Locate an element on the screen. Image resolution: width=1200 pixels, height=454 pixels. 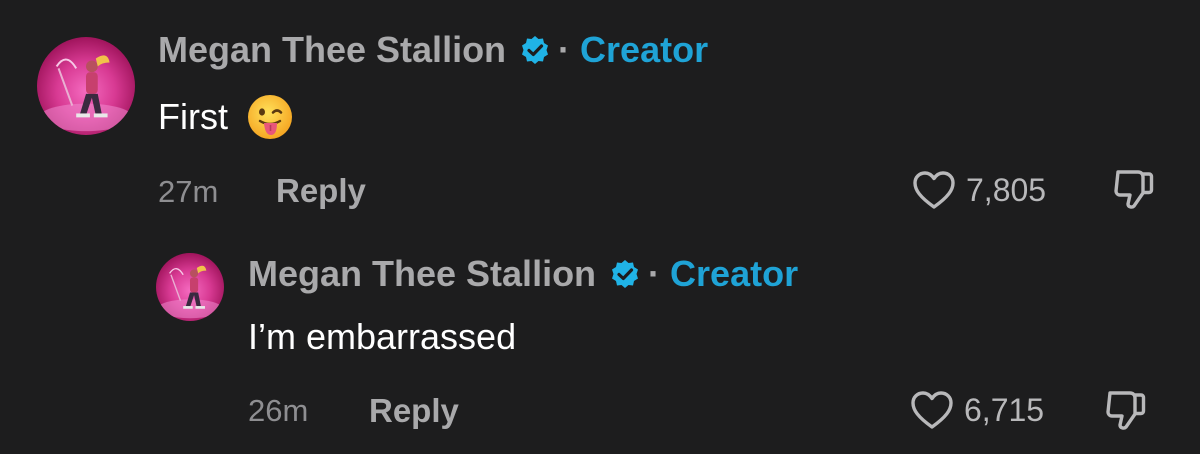
comment-text: I’m embarrassed is located at coordinates (382, 337).